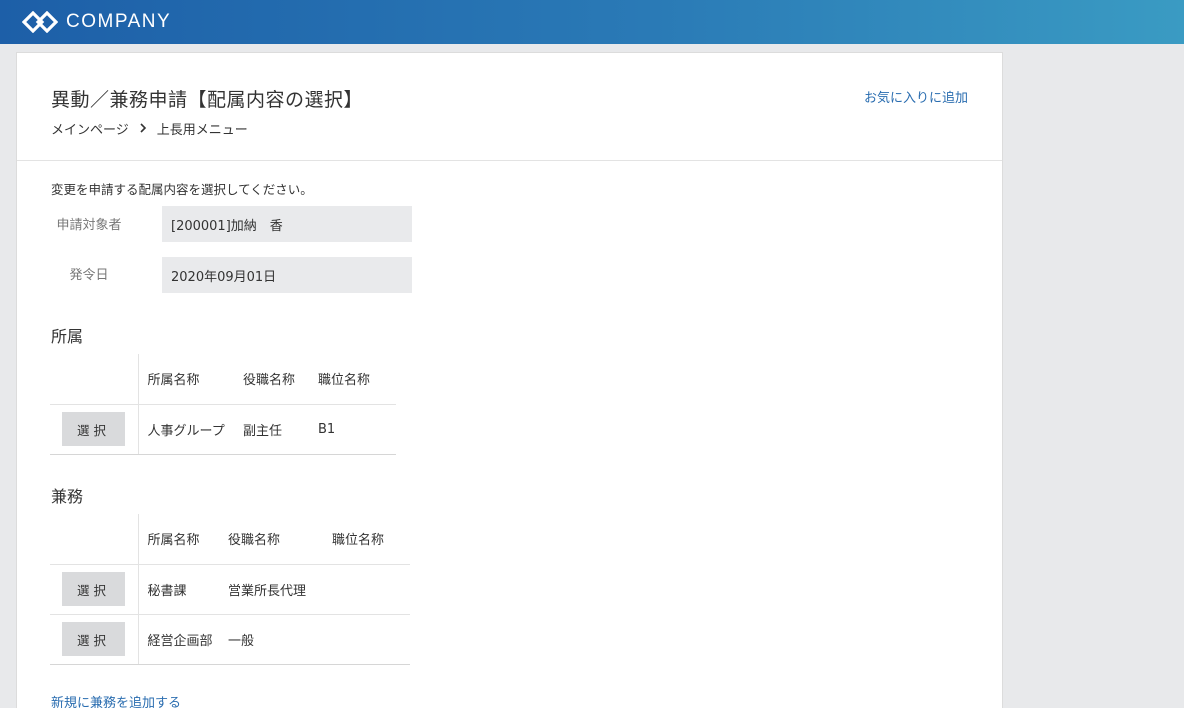 This screenshot has height=708, width=1184. What do you see at coordinates (89, 225) in the screenshot?
I see `applicant-label: 申請対象者` at bounding box center [89, 225].